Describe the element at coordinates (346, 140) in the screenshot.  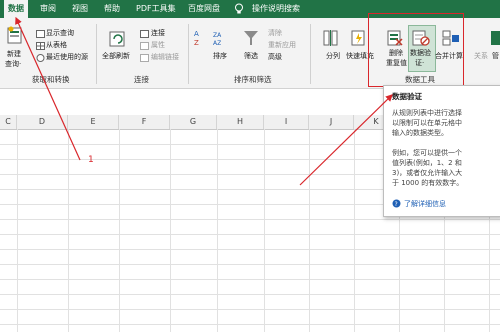
I see `arrow-to-data-validation` at that location.